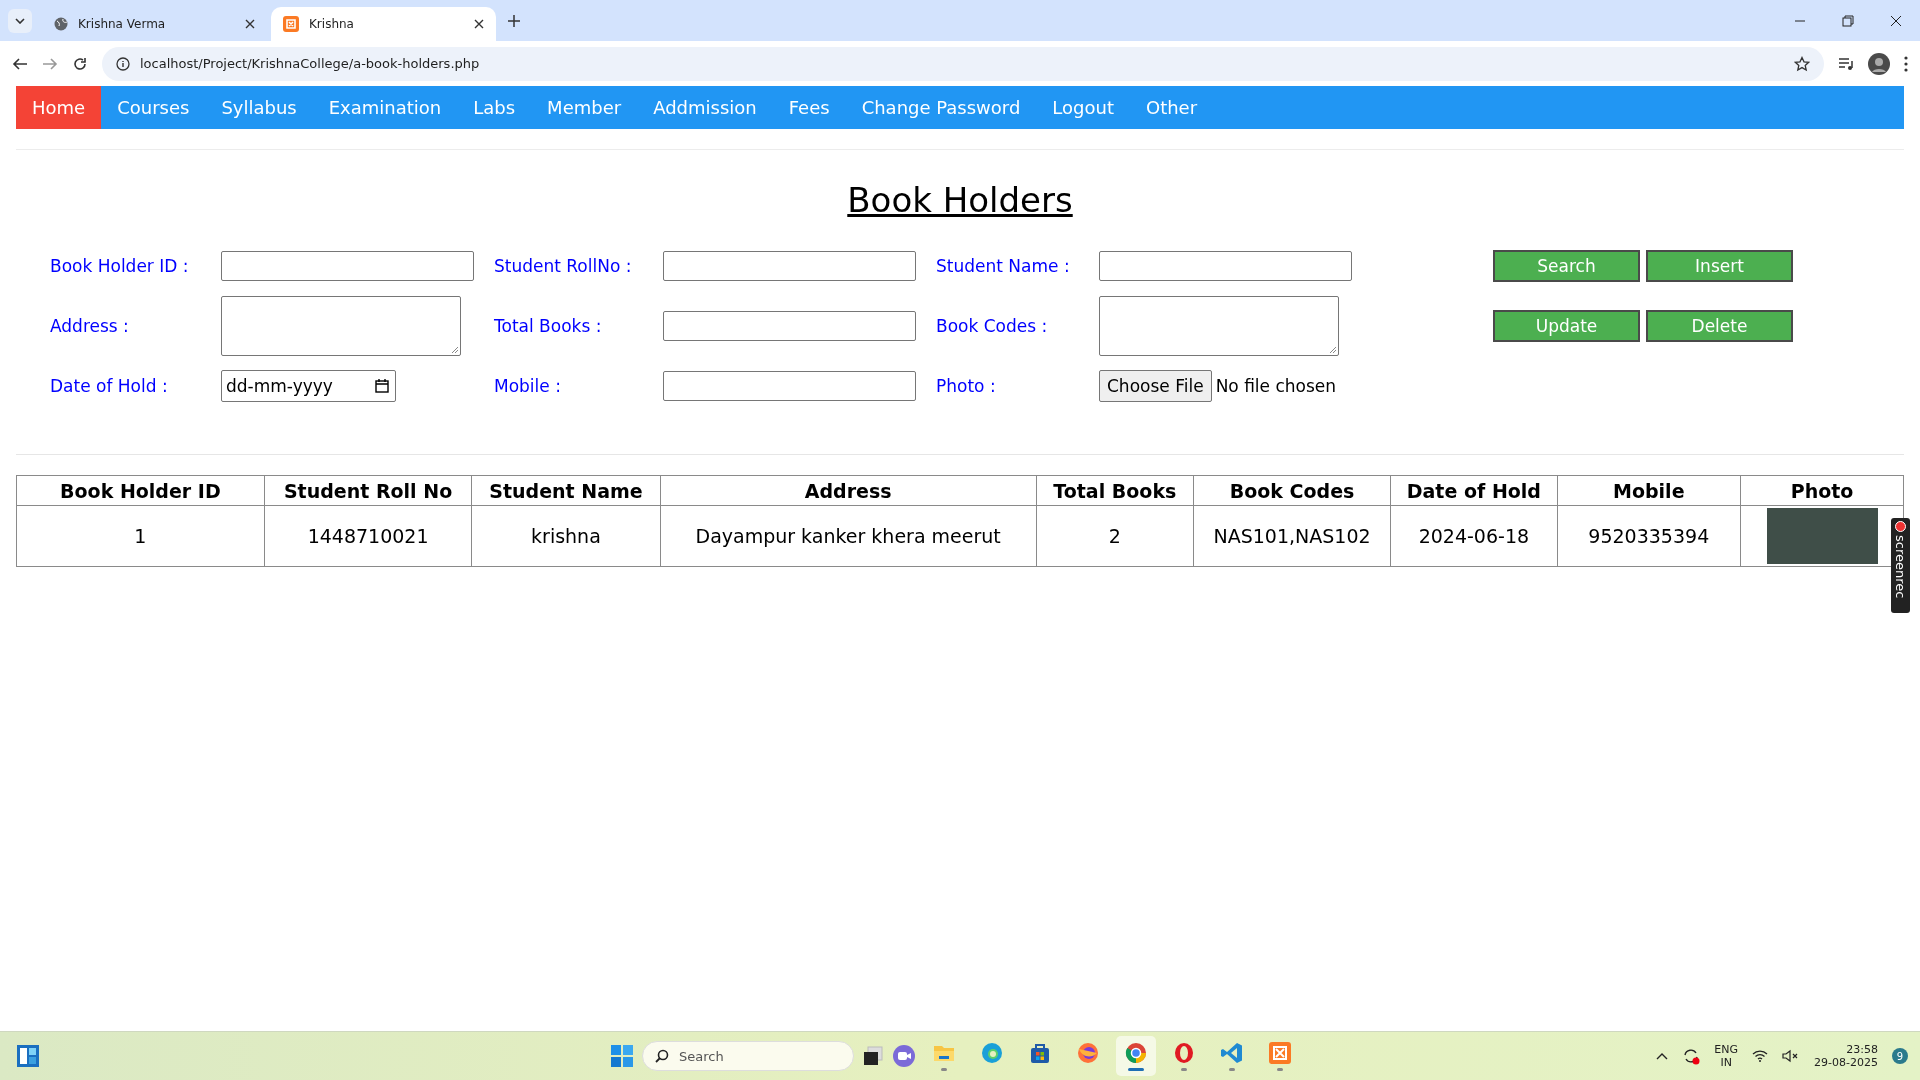  What do you see at coordinates (368, 536) in the screenshot?
I see `table-cell: 1448710021` at bounding box center [368, 536].